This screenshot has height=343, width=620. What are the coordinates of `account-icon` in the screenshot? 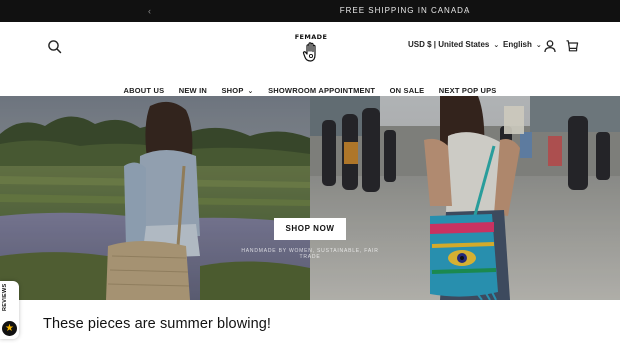 It's located at (550, 46).